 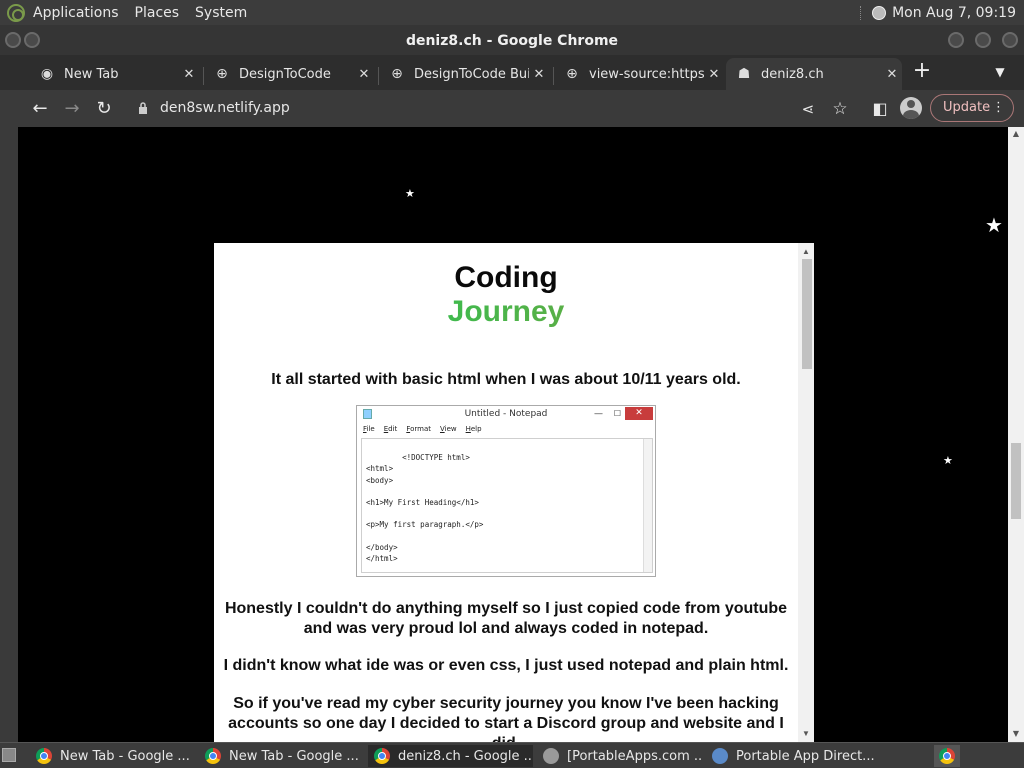 What do you see at coordinates (744, 74) in the screenshot?
I see `site-icon: ☗` at bounding box center [744, 74].